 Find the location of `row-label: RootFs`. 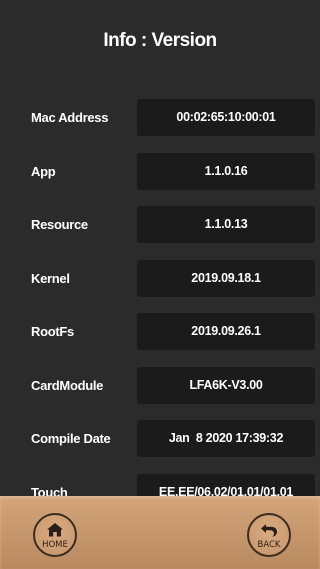

row-label: RootFs is located at coordinates (52, 331).